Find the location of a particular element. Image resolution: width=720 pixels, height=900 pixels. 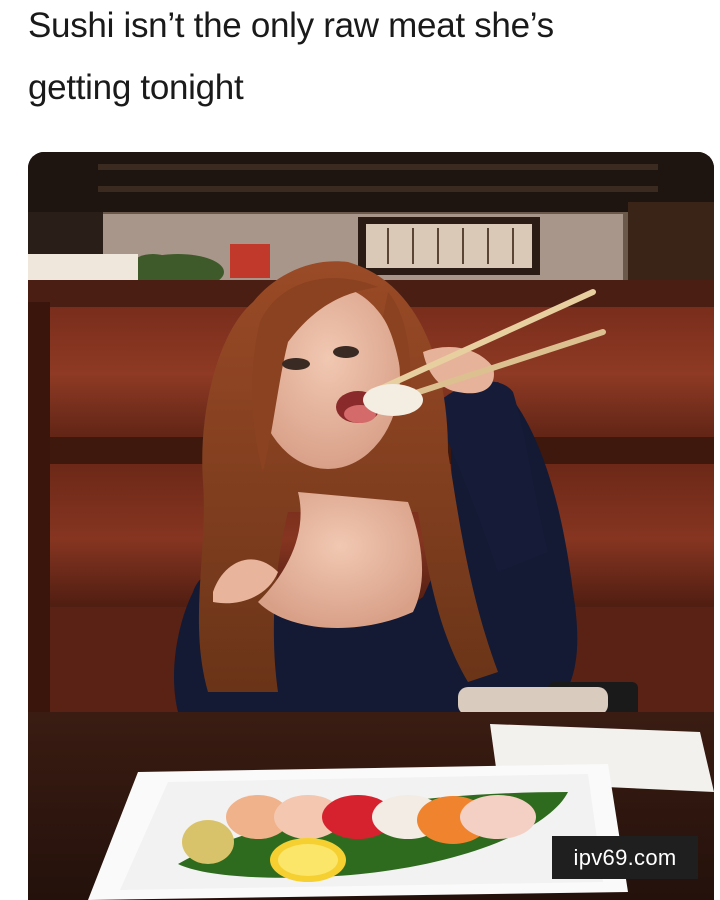

watermark-text: ipv69.com is located at coordinates (625, 857).